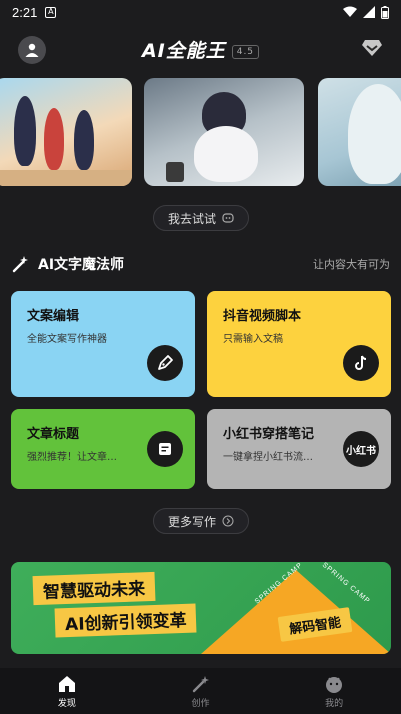 The height and width of the screenshot is (714, 401). What do you see at coordinates (94, 588) in the screenshot?
I see `banner-line-1: 智慧驱动未来` at bounding box center [94, 588].